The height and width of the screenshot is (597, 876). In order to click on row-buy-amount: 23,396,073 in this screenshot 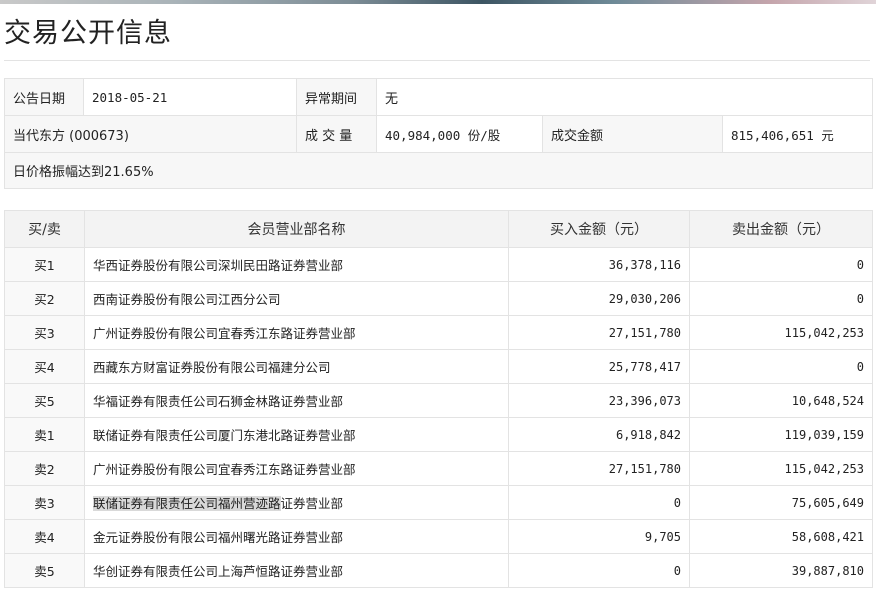, I will do `click(599, 400)`.